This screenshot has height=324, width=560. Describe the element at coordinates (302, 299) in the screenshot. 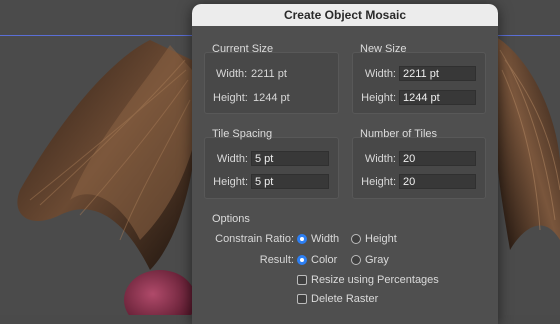

I see `delete-raster-checkbox` at that location.